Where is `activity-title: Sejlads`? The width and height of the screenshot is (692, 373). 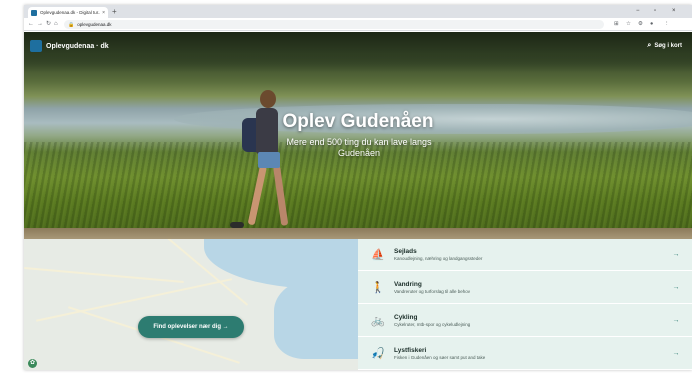
activity-title: Sejlads is located at coordinates (405, 251).